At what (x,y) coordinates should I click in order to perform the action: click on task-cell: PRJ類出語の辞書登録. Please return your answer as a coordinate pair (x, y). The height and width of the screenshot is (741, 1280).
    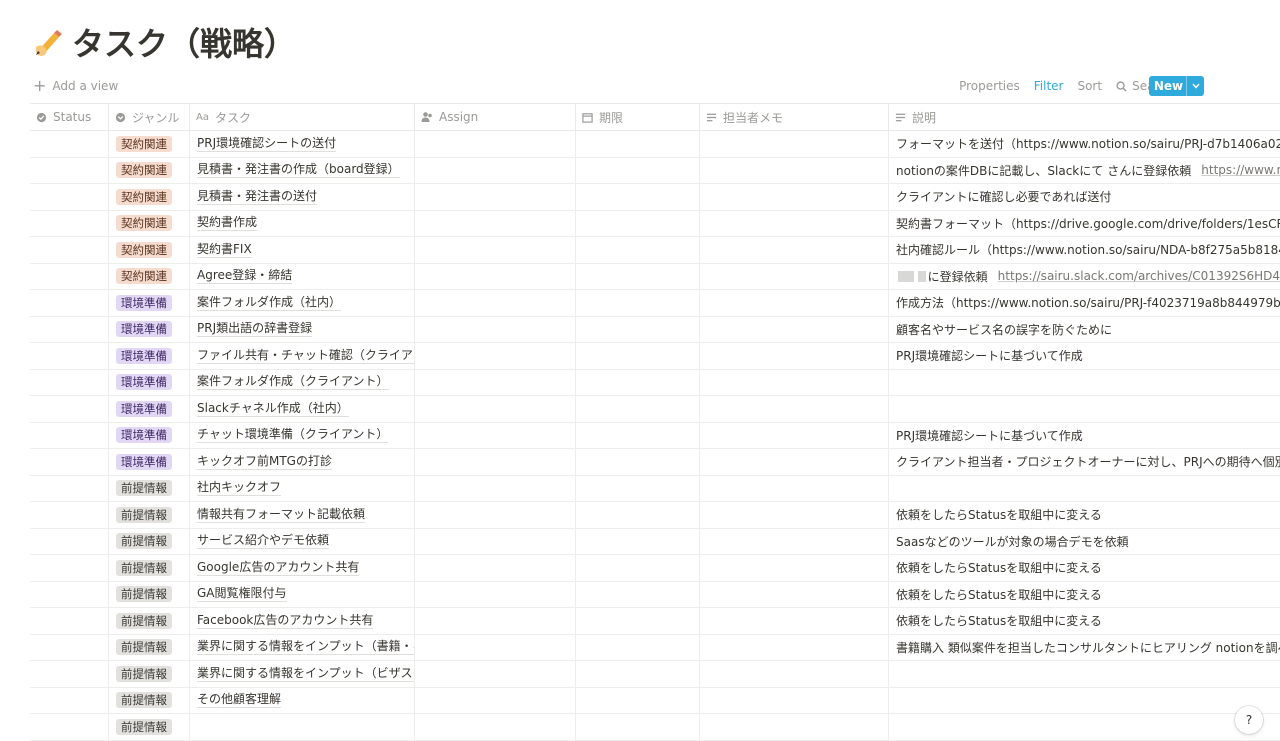
    Looking at the image, I should click on (302, 329).